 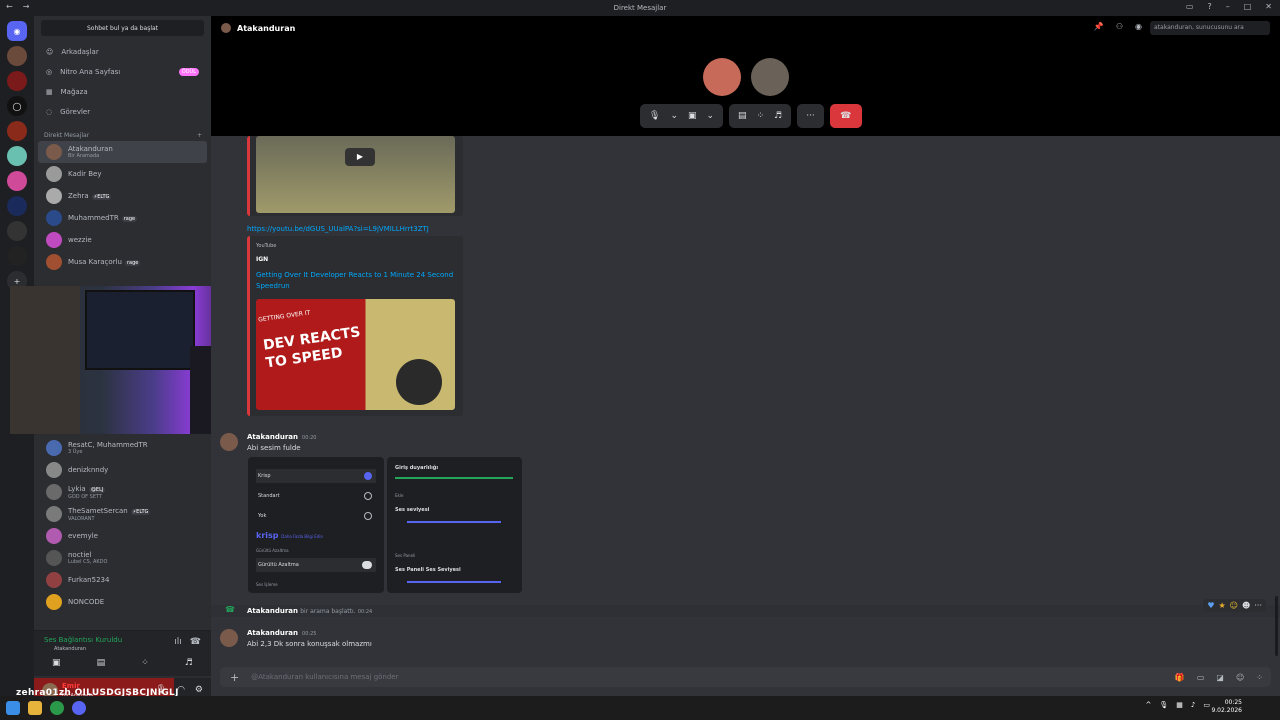 What do you see at coordinates (1248, 6) in the screenshot?
I see `maximize-button: □` at bounding box center [1248, 6].